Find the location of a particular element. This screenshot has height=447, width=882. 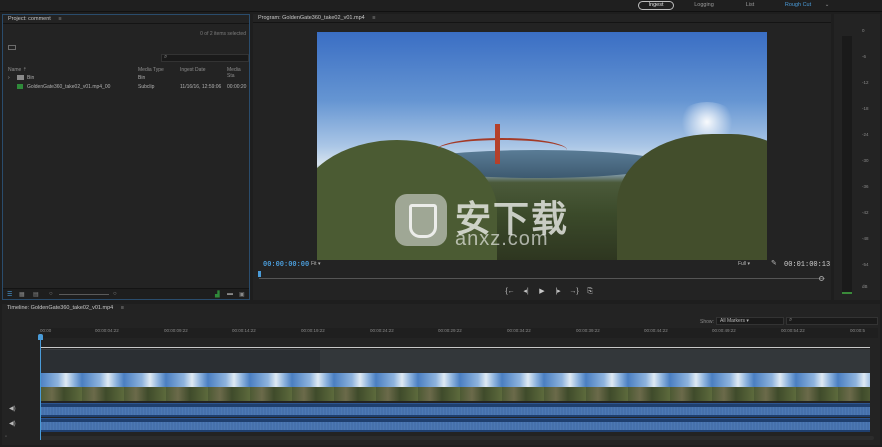

workspace-tab-list: List is located at coordinates (750, 5).